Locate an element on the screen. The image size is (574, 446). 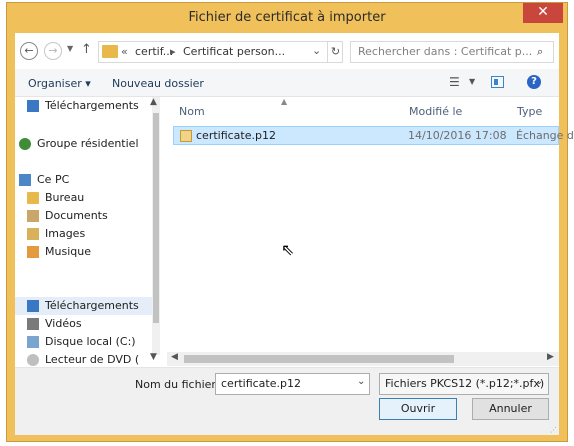
nav-item-bureau: Bureau is located at coordinates (83, 198).